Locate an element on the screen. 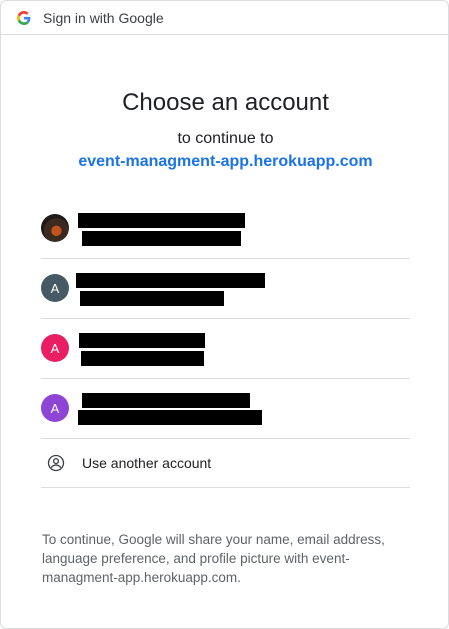 The image size is (449, 629). account-avatar-photo is located at coordinates (55, 228).